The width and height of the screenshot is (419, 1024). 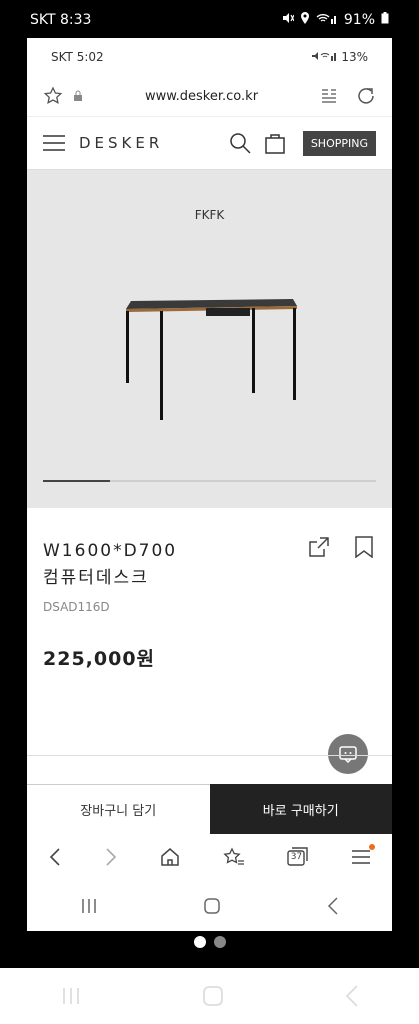 What do you see at coordinates (77, 57) in the screenshot?
I see `inner-carrier-time: SKT 5:02` at bounding box center [77, 57].